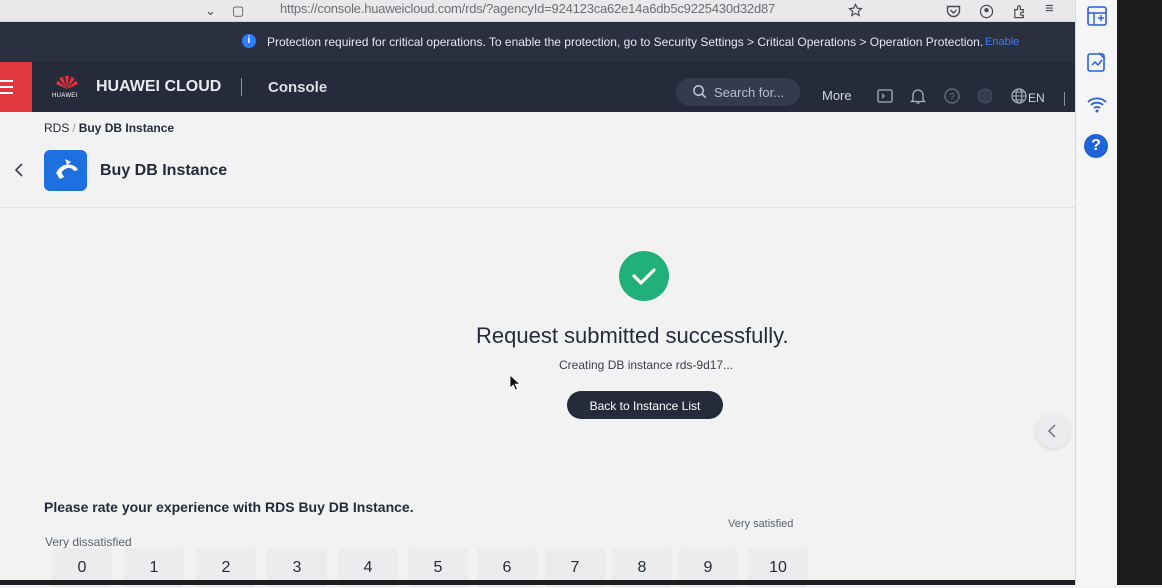 Image resolution: width=1162 pixels, height=588 pixels. What do you see at coordinates (19, 170) in the screenshot?
I see `back-chevron-icon` at bounding box center [19, 170].